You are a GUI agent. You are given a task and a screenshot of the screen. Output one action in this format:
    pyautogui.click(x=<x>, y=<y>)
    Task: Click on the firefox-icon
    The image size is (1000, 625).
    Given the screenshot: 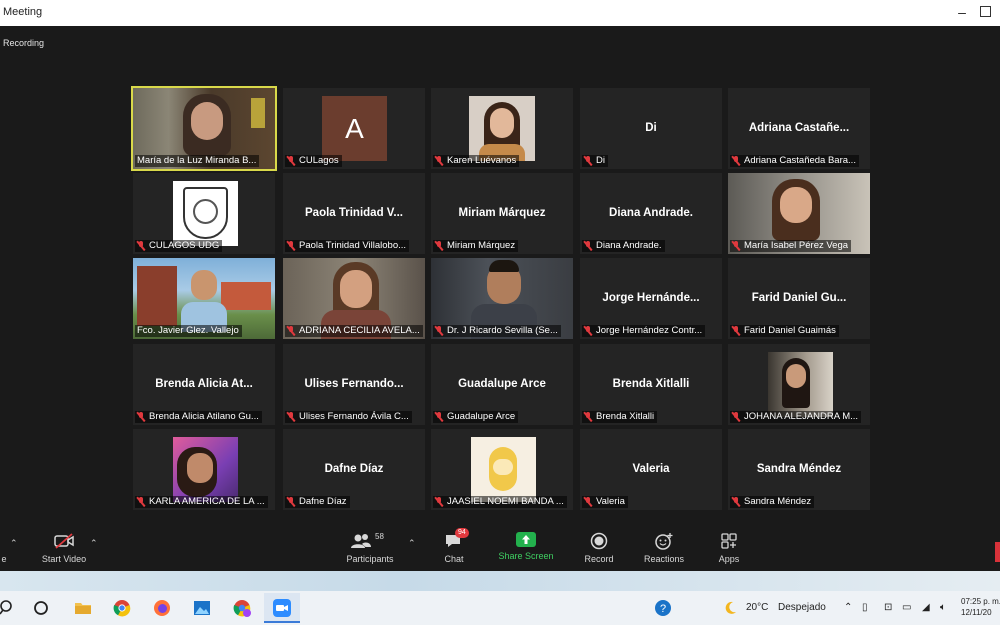 What is the action you would take?
    pyautogui.click(x=162, y=608)
    